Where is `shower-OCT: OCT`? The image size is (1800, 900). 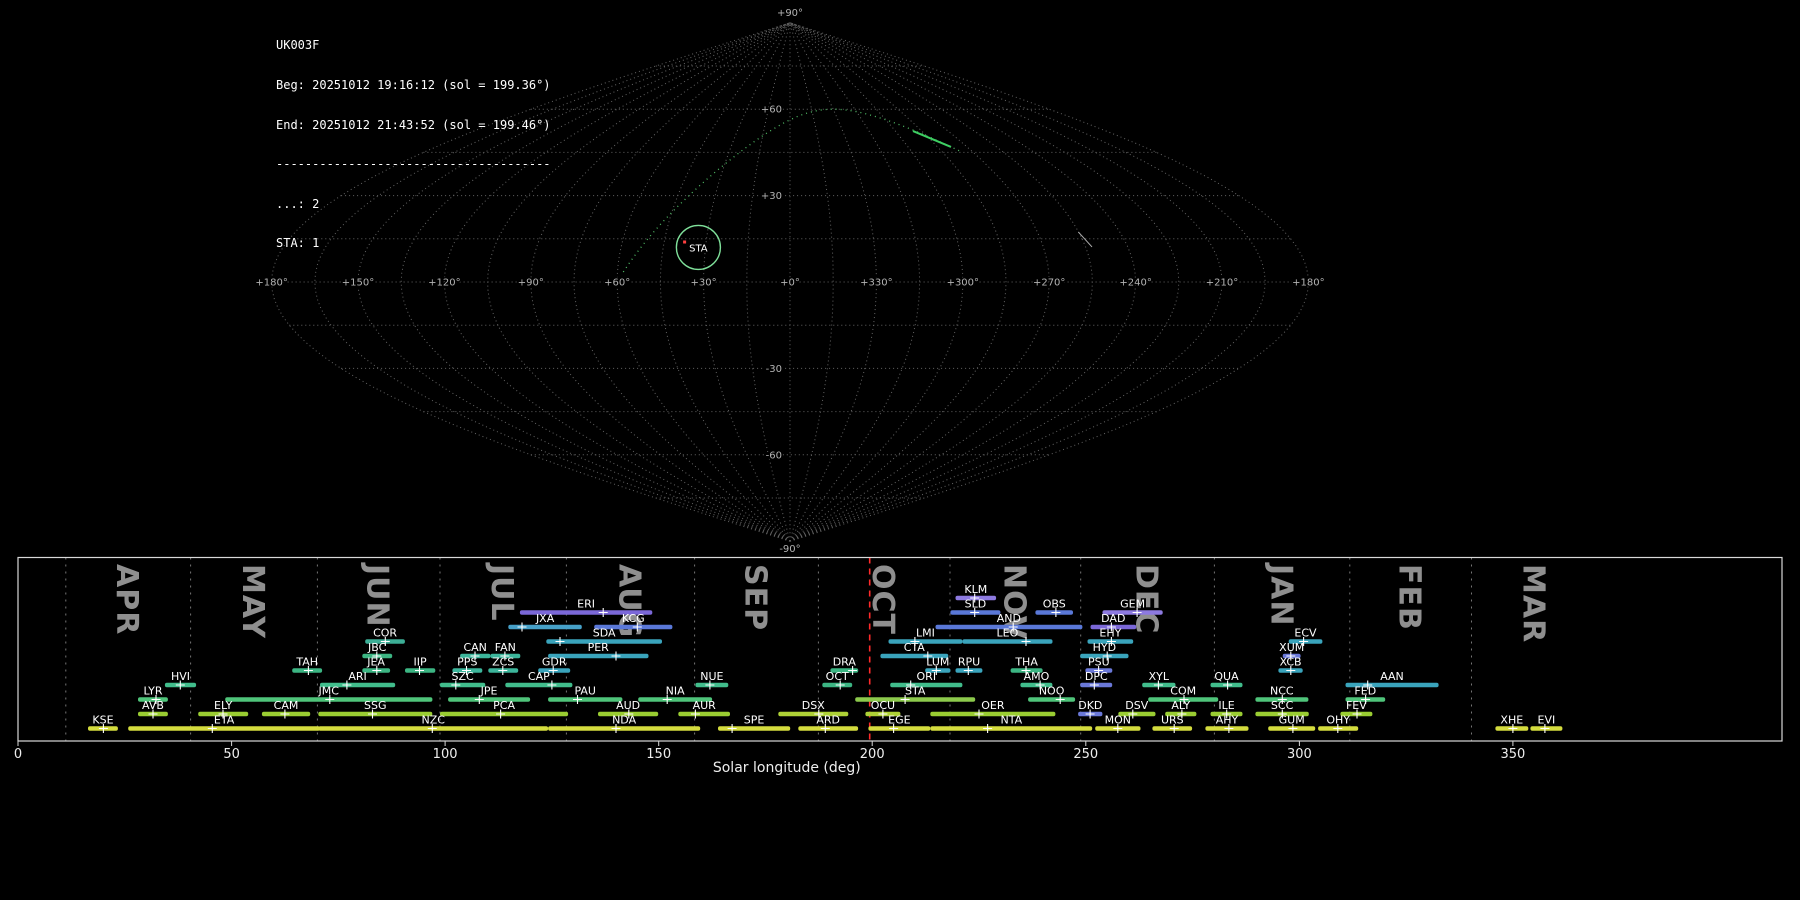
shower-OCT: OCT is located at coordinates (837, 680).